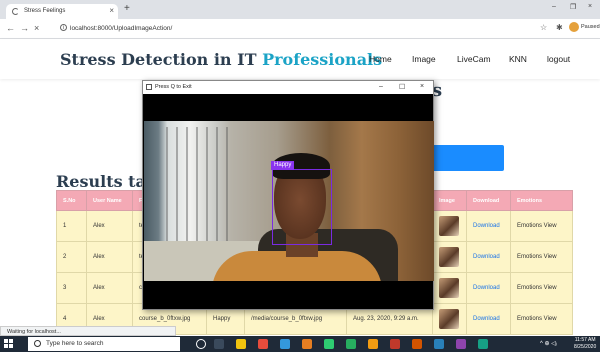 Image resolution: width=600 pixels, height=352 pixels. Describe the element at coordinates (351, 344) in the screenshot. I see `excel-icon` at that location.